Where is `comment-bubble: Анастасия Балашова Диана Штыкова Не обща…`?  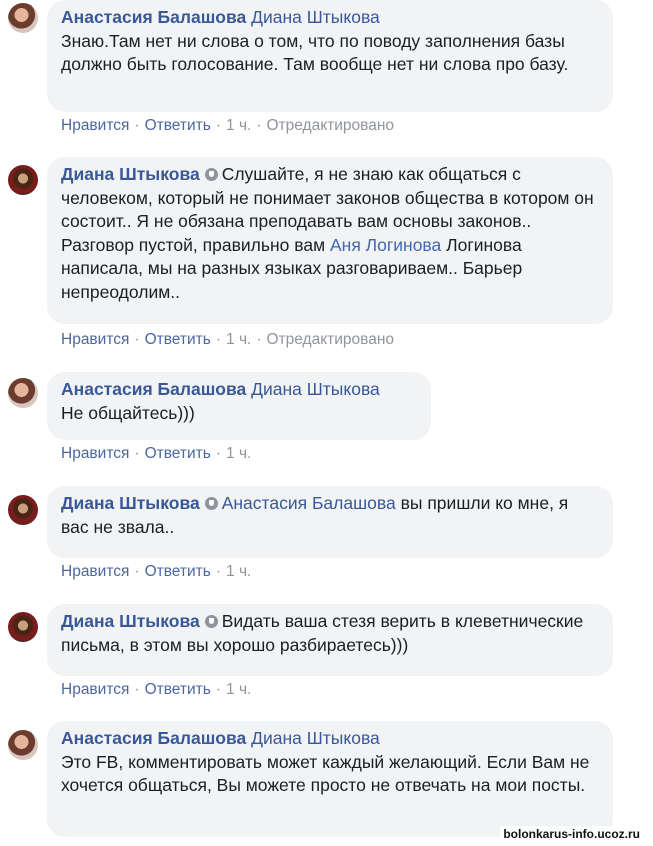
comment-bubble: Анастасия Балашова Диана Штыкова Не обща… is located at coordinates (239, 406).